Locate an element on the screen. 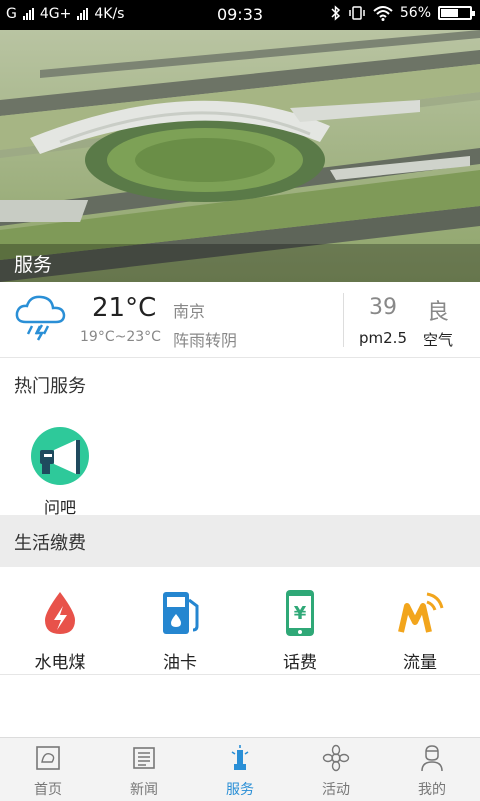  flower-icon is located at coordinates (336, 758).